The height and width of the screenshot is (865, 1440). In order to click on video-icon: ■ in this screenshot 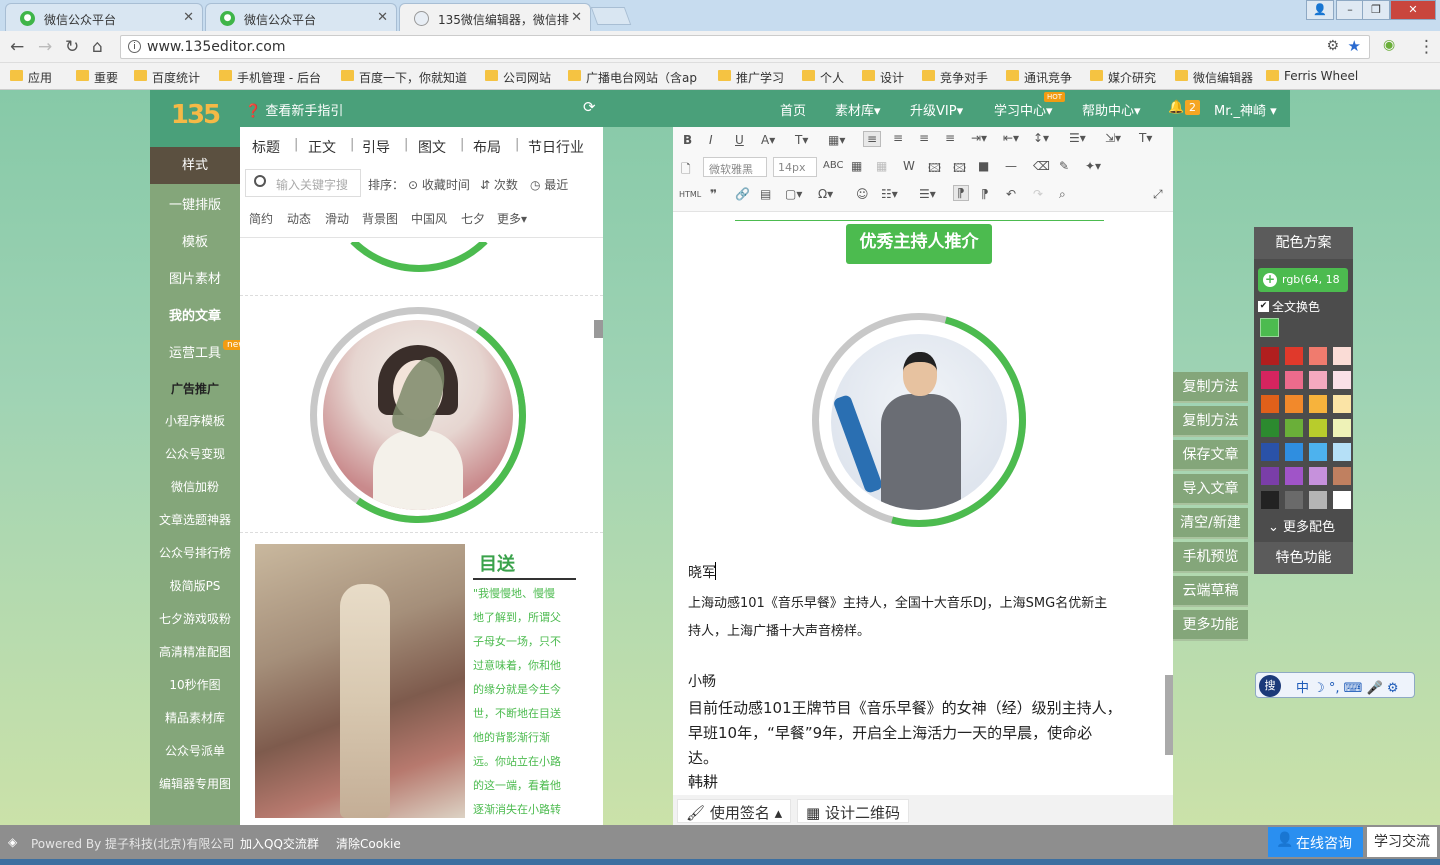, I will do `click(983, 166)`.